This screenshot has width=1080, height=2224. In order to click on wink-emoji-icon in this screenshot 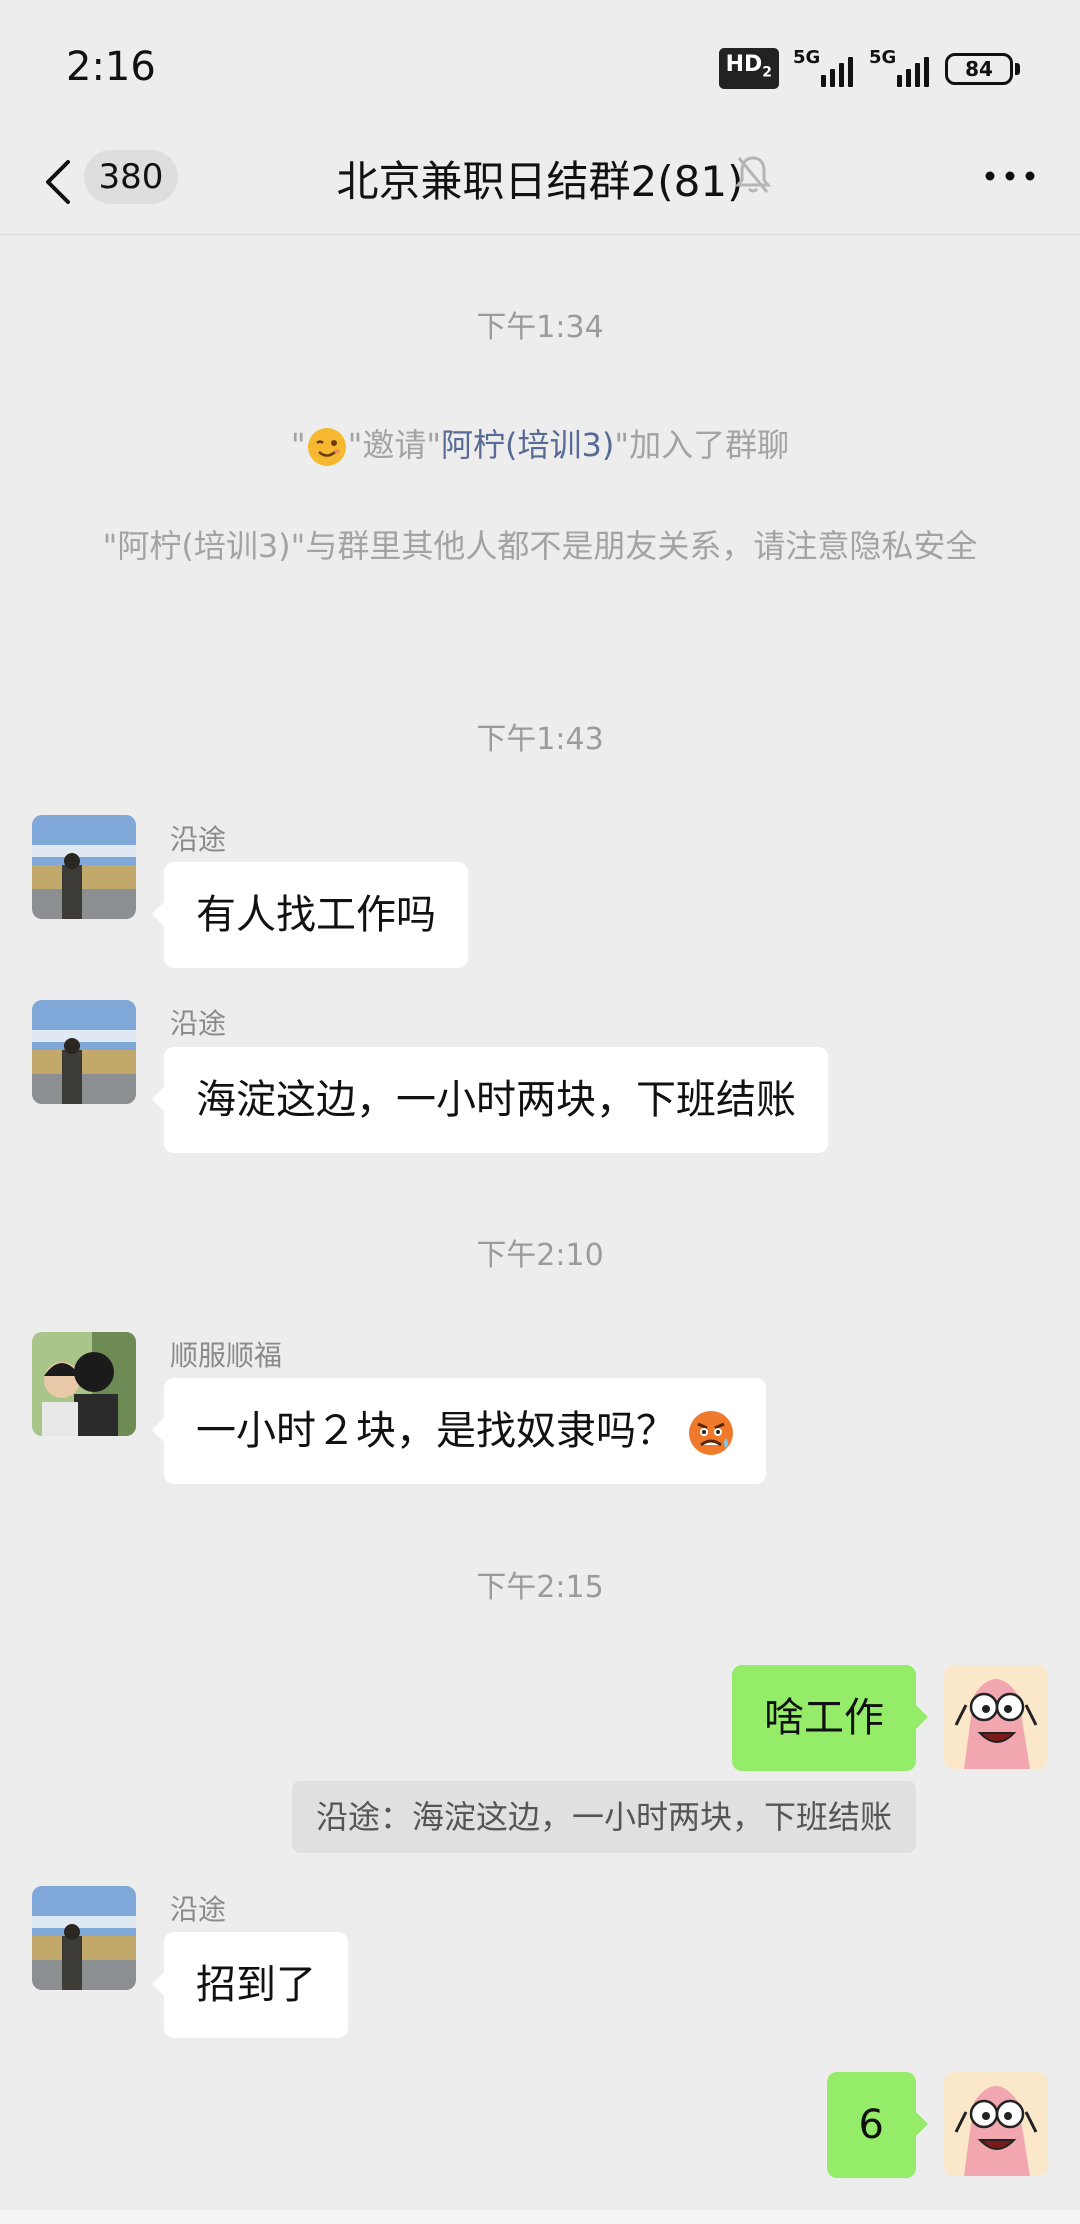, I will do `click(326, 447)`.